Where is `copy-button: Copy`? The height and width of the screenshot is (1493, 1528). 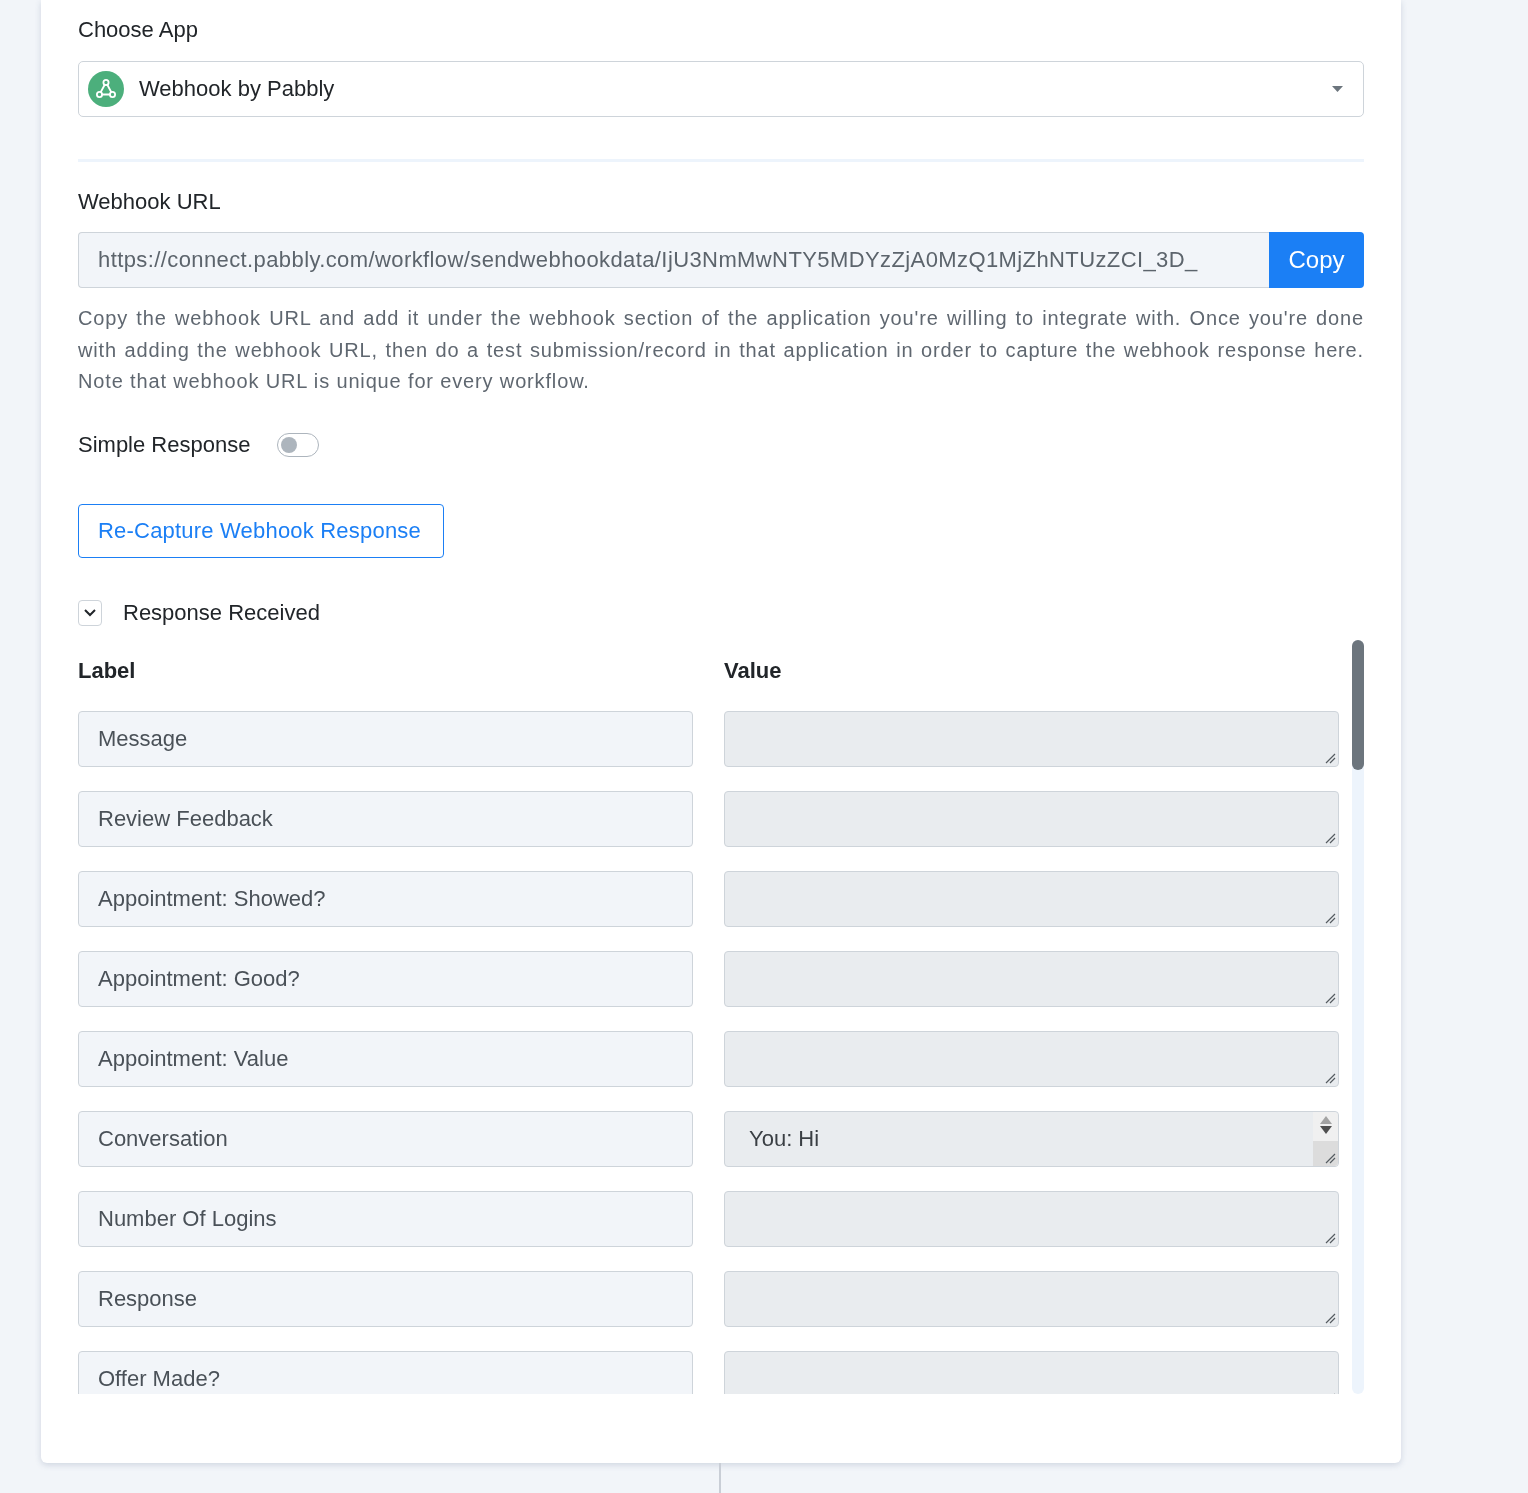
copy-button: Copy is located at coordinates (1316, 260).